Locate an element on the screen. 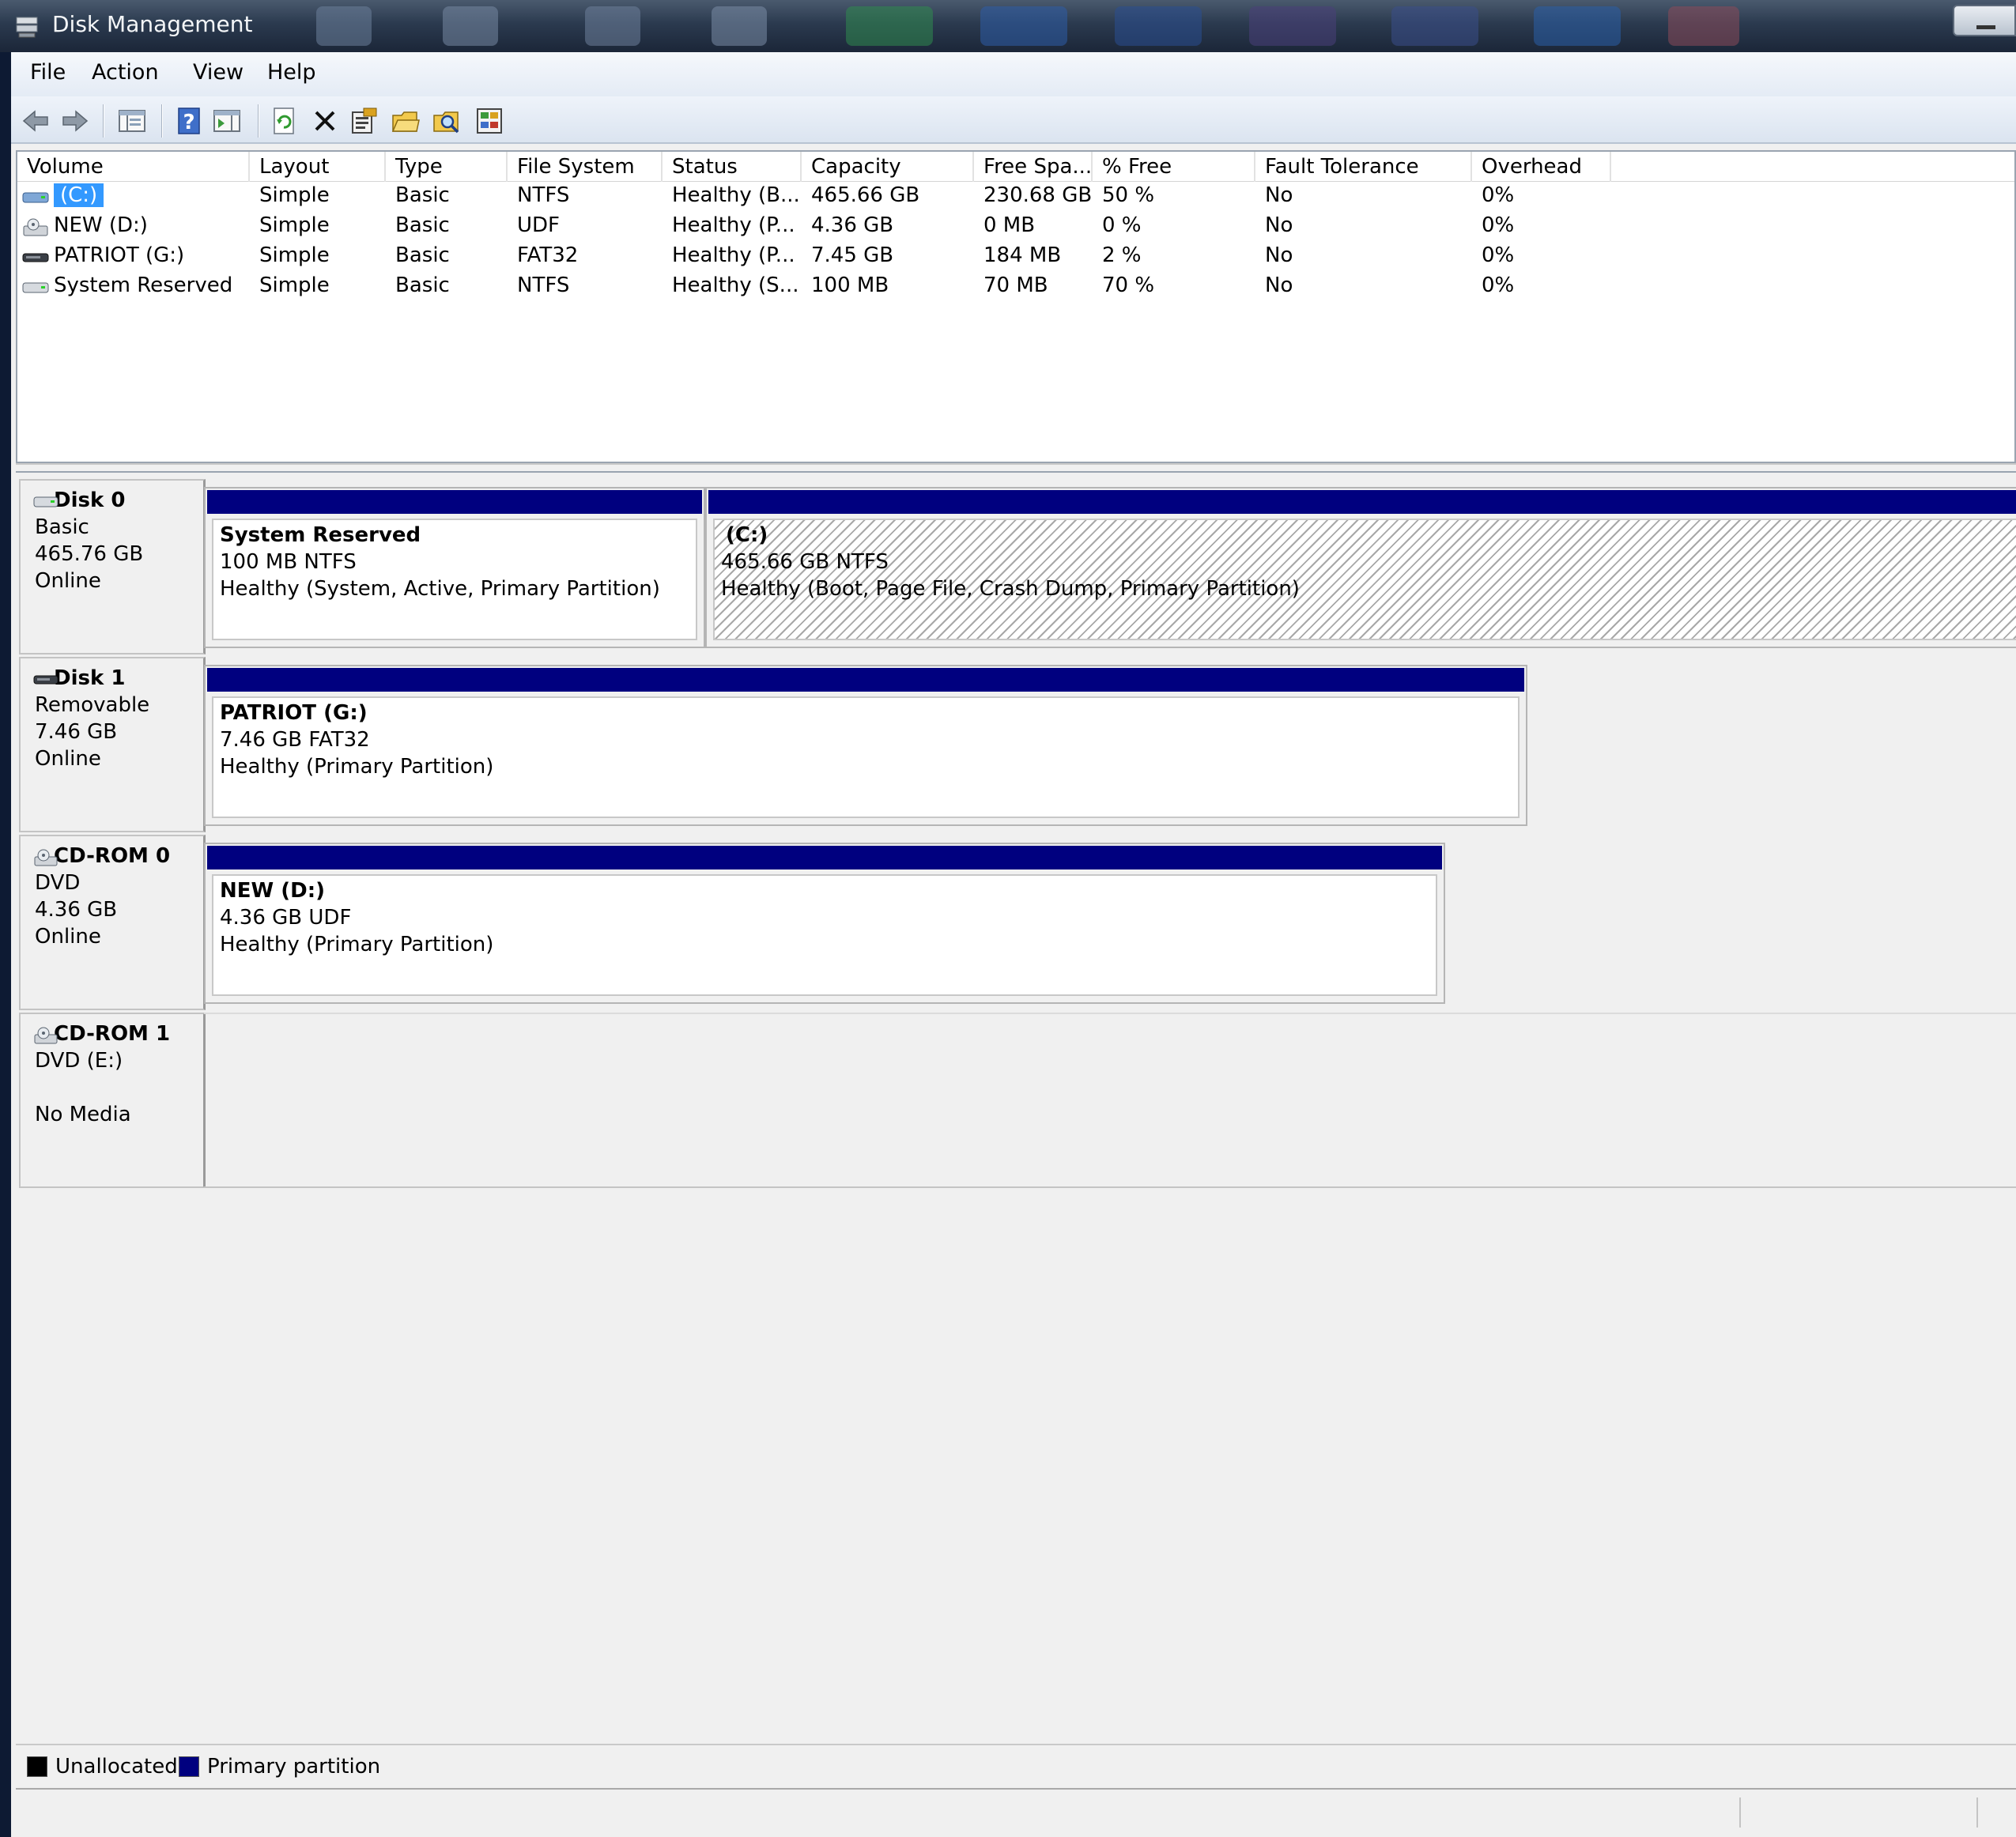  empty-disk-area is located at coordinates (1110, 1100).